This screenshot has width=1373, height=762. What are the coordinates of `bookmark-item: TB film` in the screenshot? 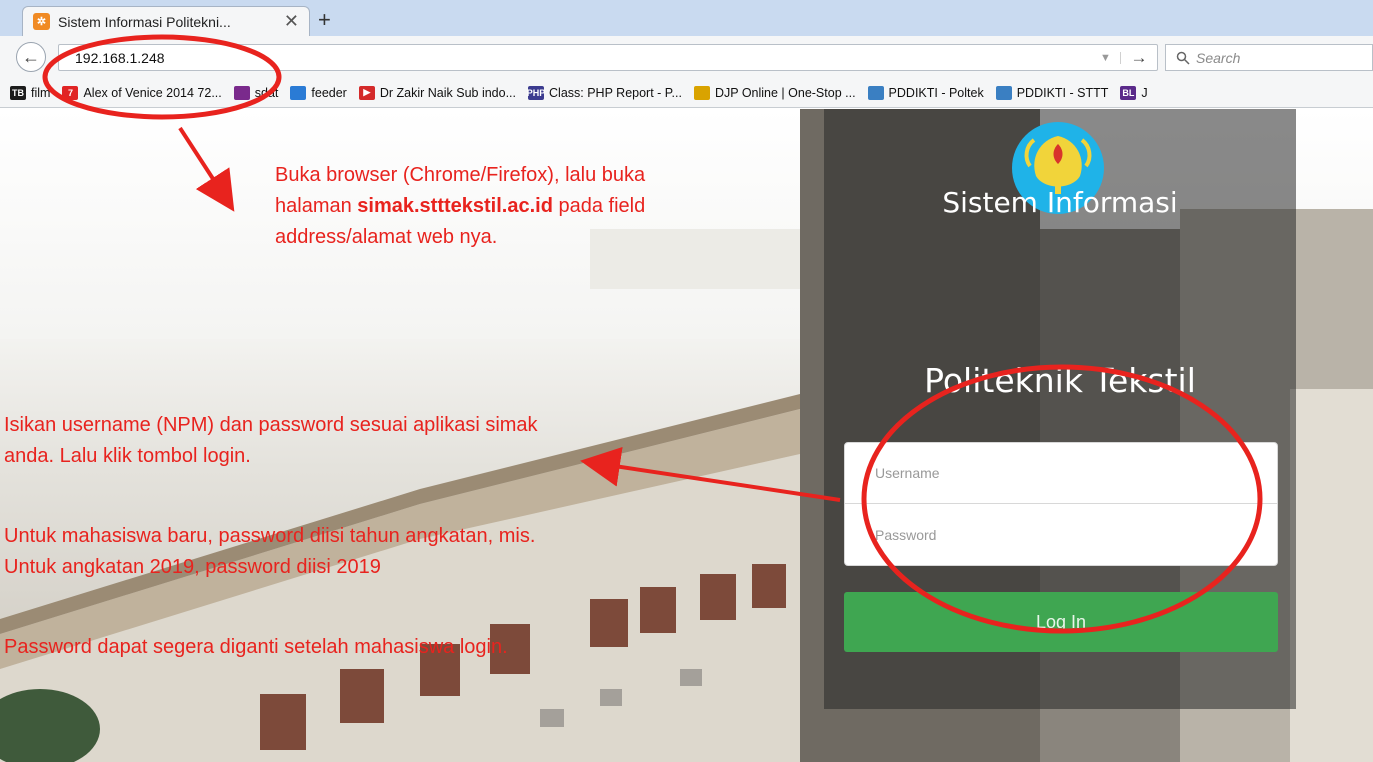 It's located at (30, 92).